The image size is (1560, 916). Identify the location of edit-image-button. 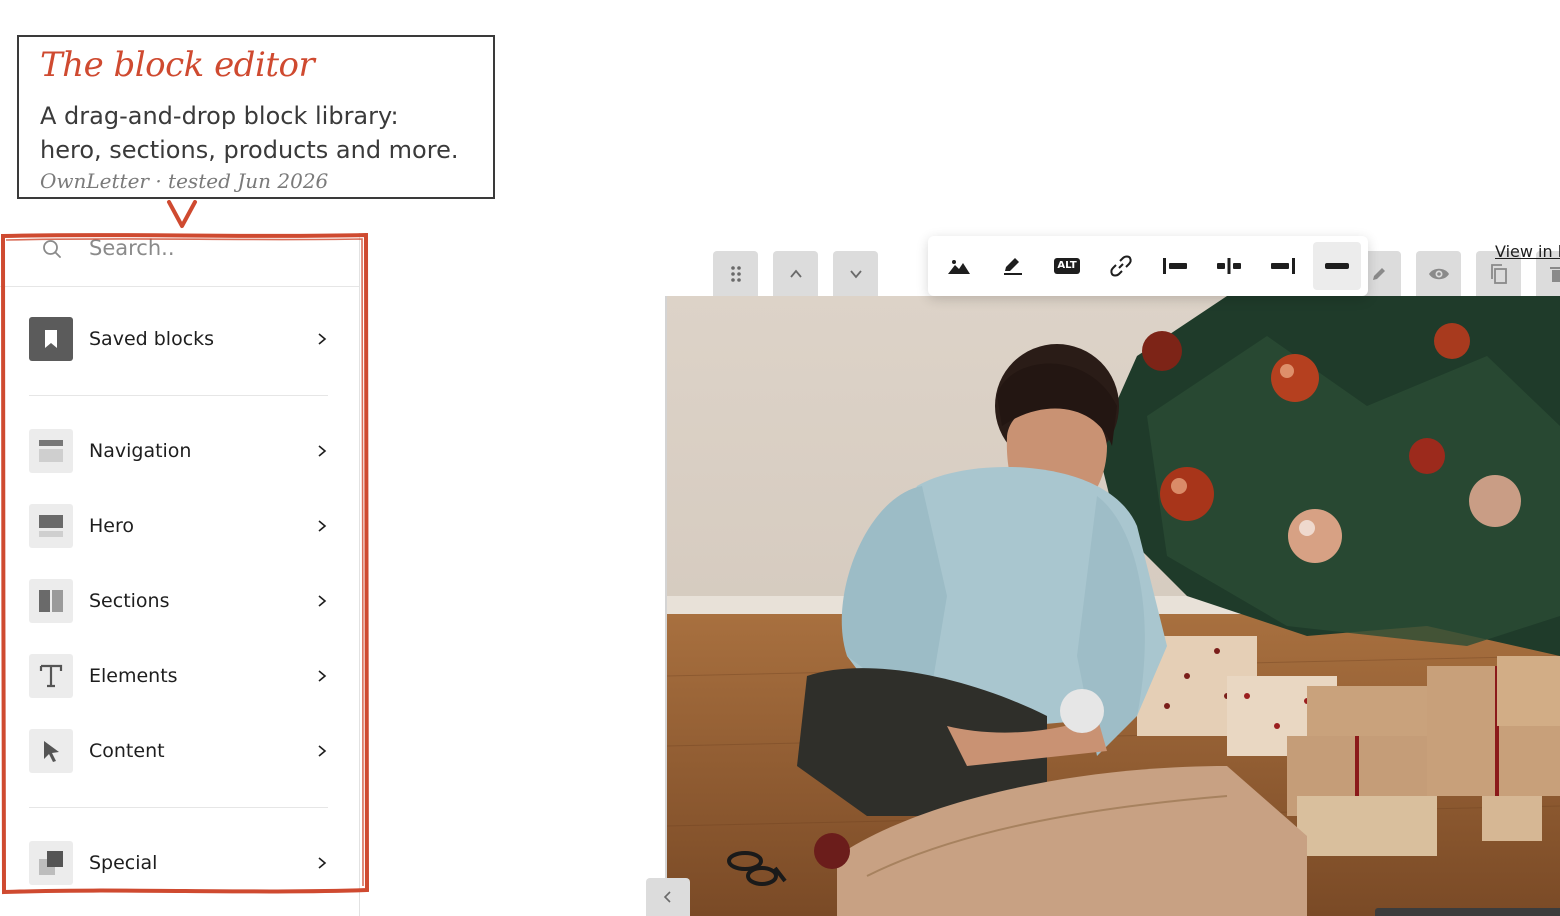
(1013, 266).